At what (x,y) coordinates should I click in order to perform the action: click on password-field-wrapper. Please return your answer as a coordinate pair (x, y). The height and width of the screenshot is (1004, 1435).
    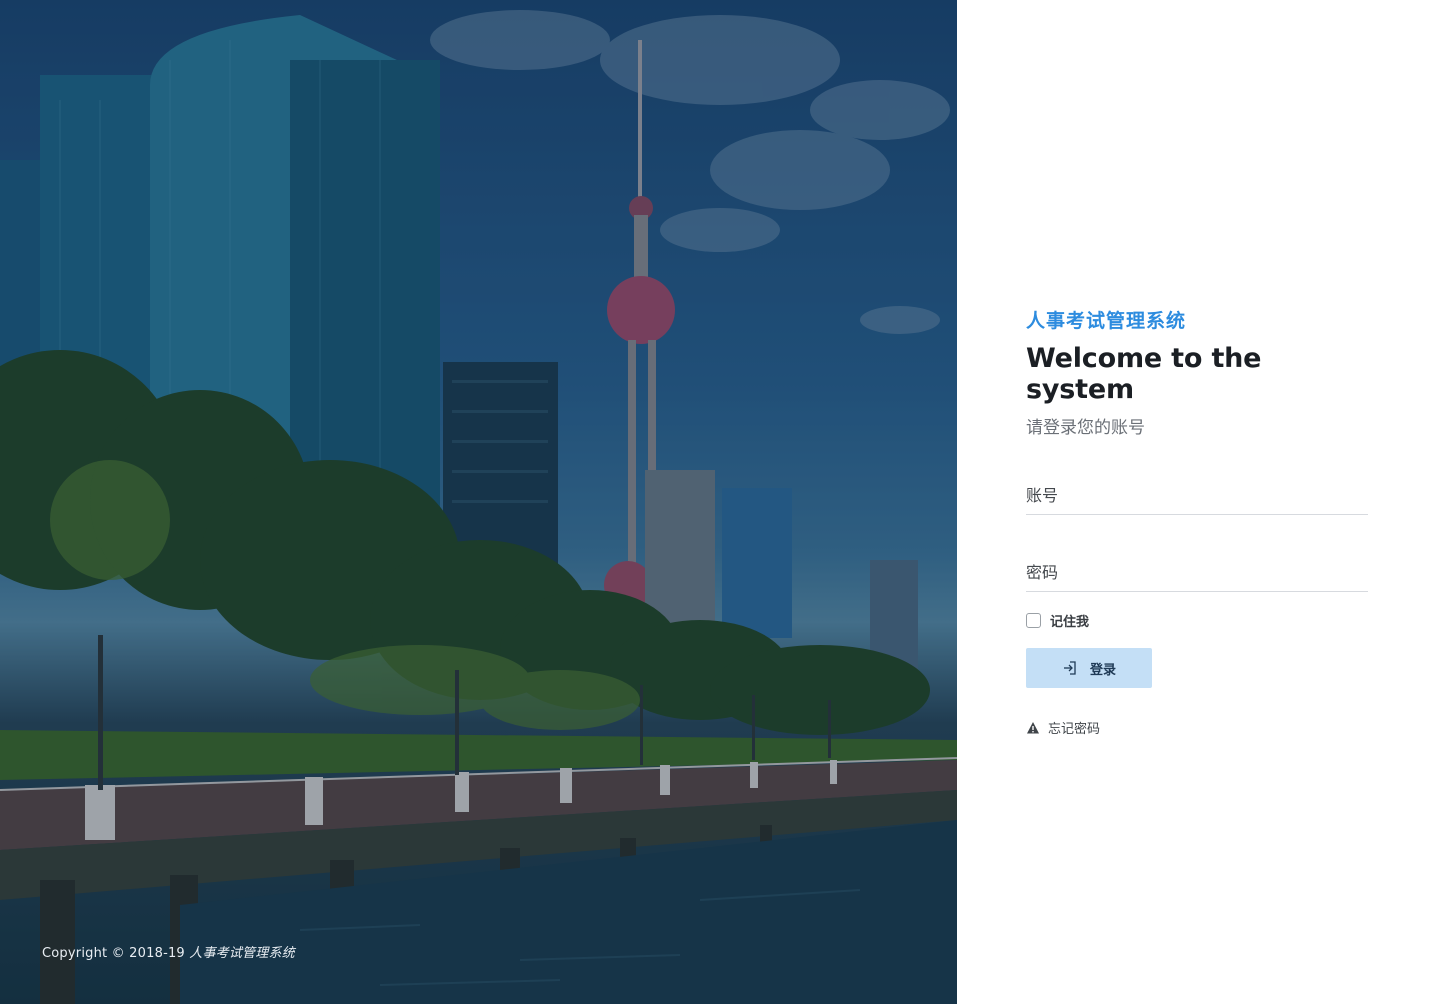
    Looking at the image, I should click on (1197, 572).